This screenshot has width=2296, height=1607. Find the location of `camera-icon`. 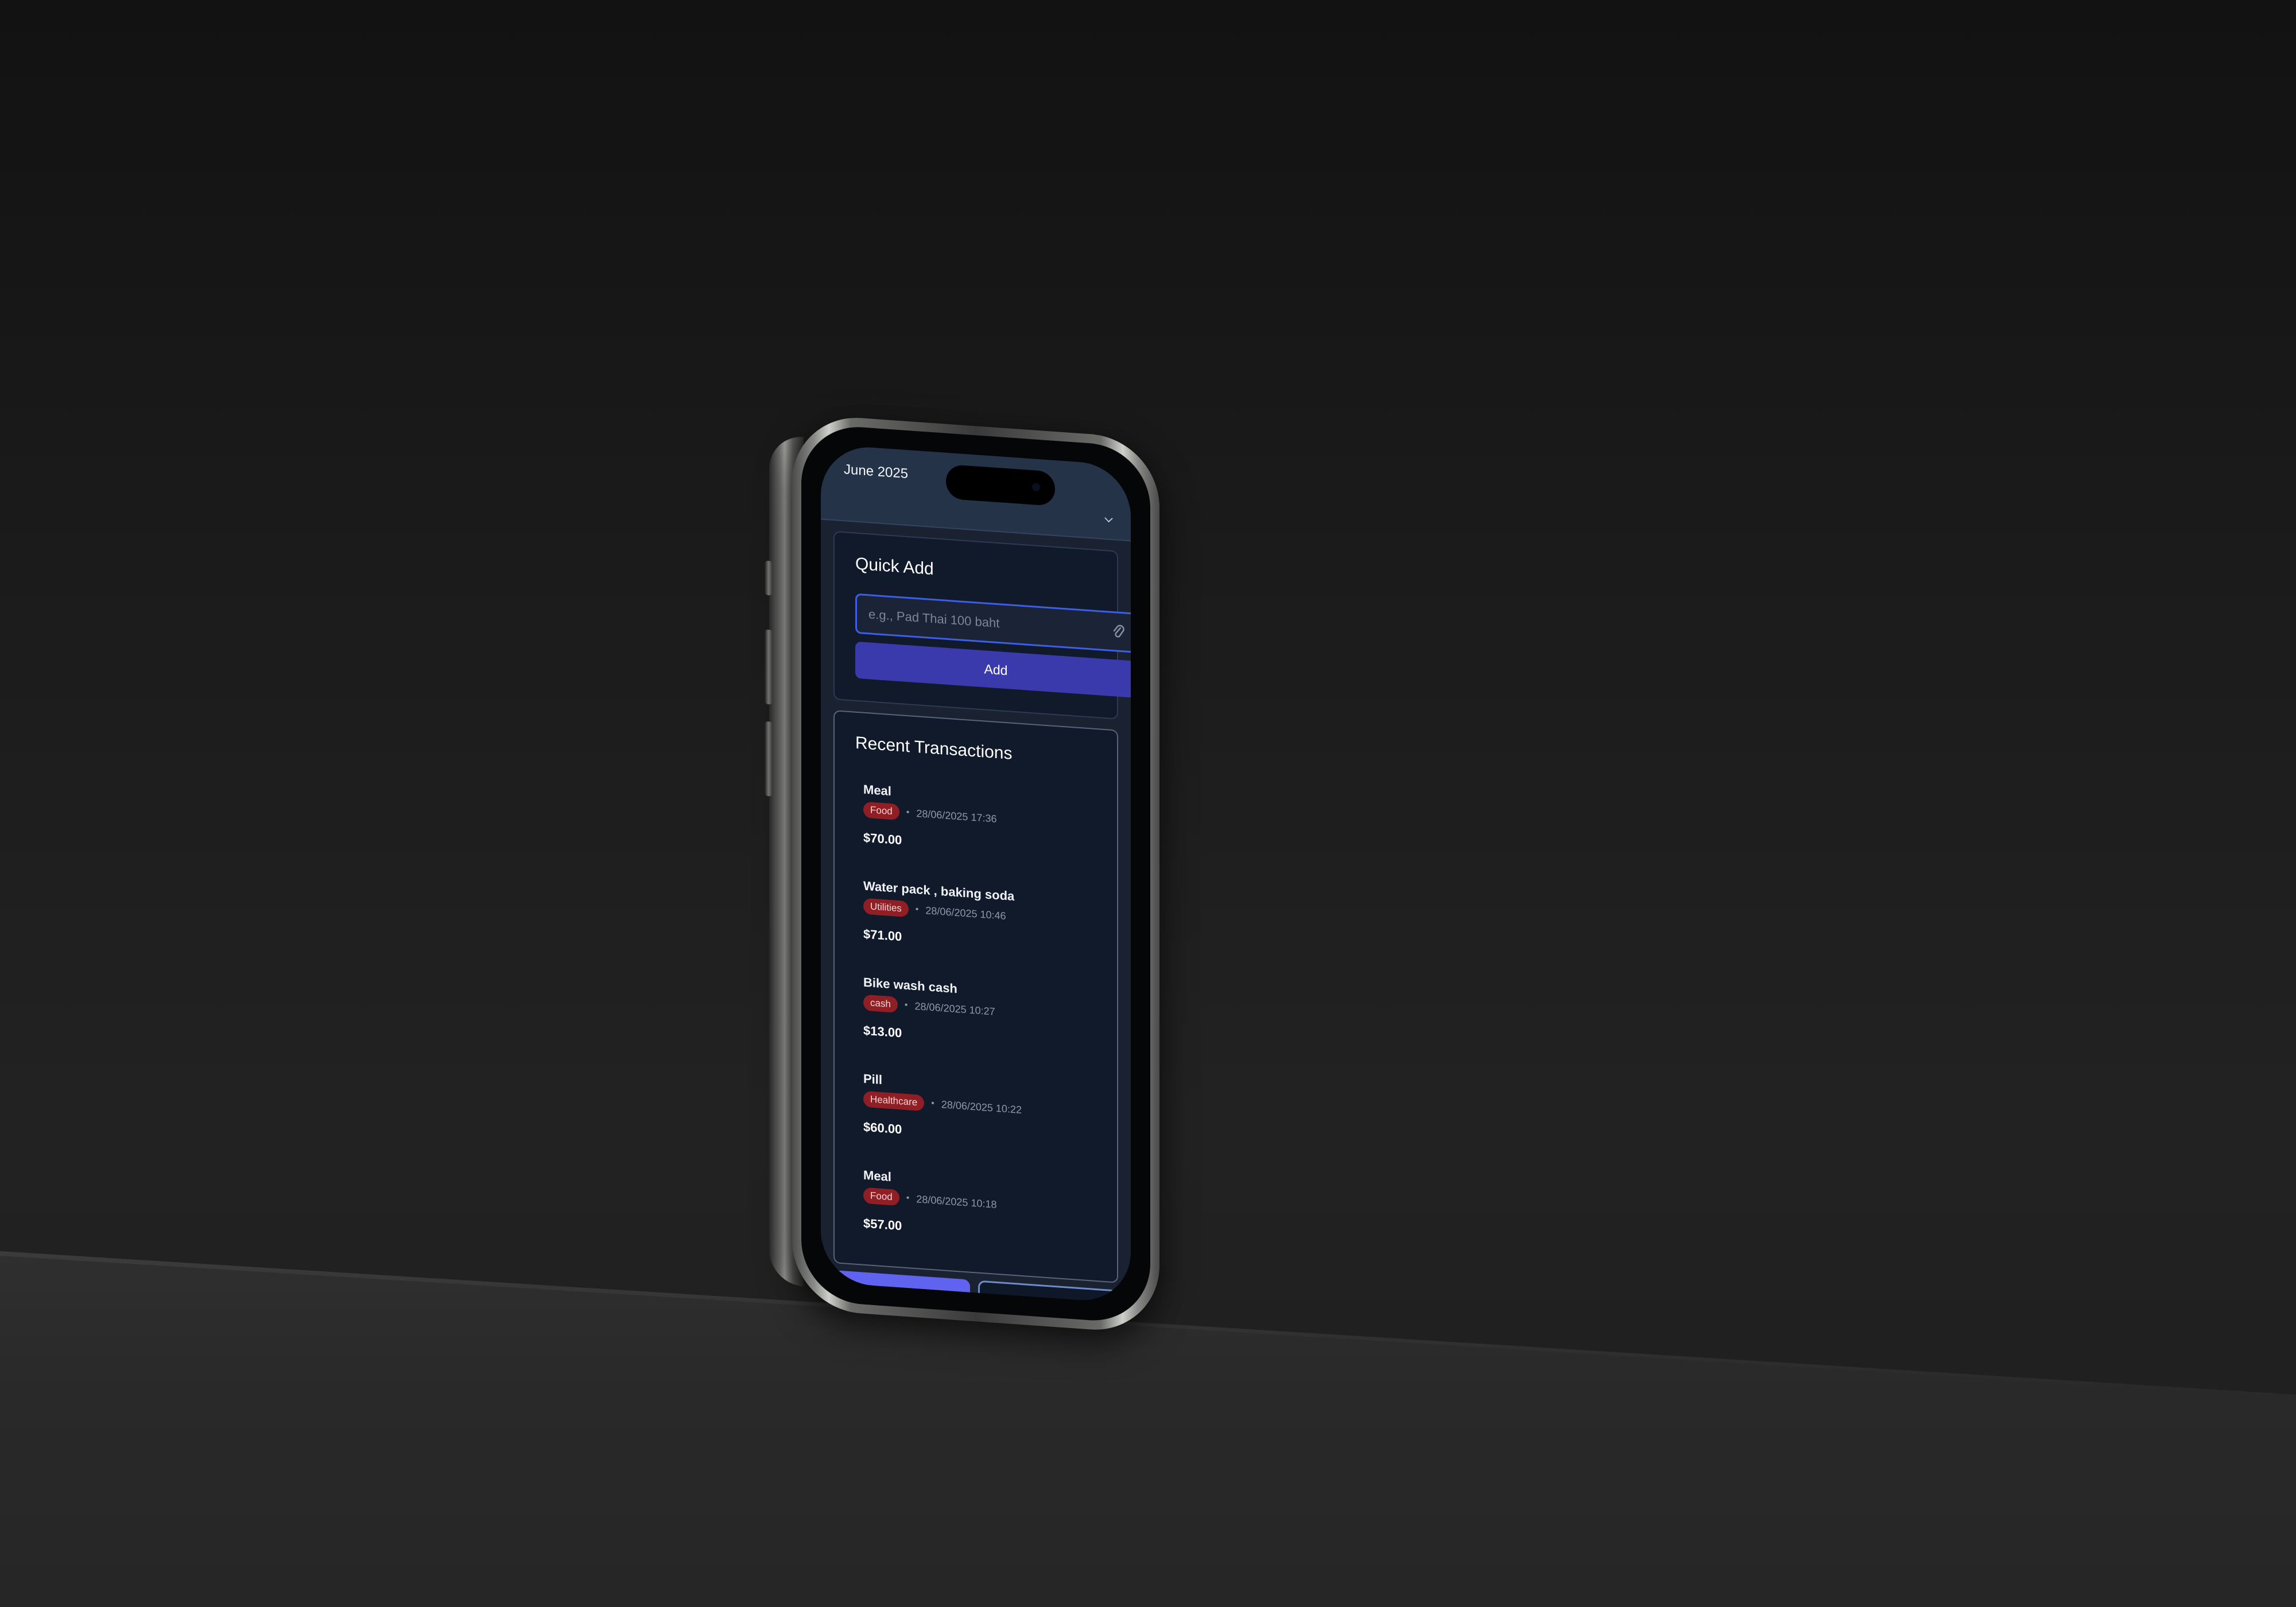

camera-icon is located at coordinates (1036, 487).